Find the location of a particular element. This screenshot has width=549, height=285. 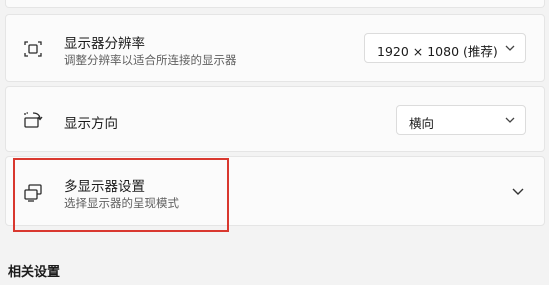

related-settings-heading: 相关设置 is located at coordinates (34, 272).